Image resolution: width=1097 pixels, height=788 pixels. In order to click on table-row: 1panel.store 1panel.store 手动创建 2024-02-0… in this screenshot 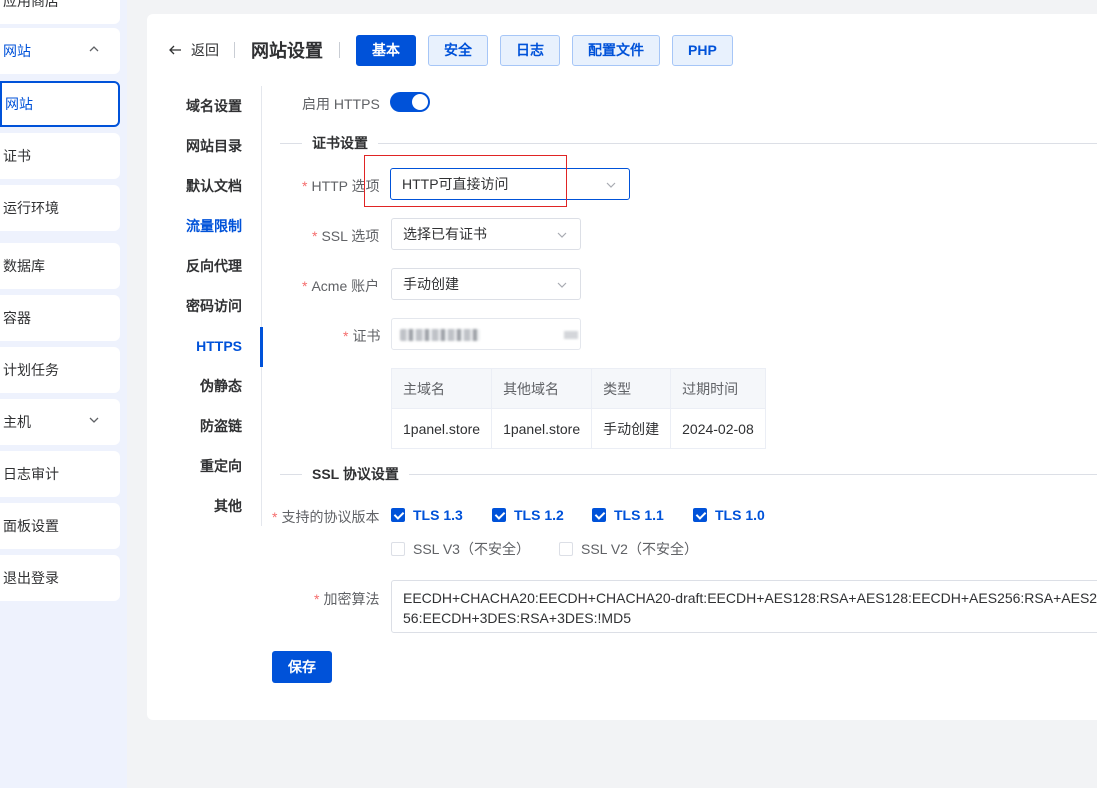, I will do `click(578, 428)`.